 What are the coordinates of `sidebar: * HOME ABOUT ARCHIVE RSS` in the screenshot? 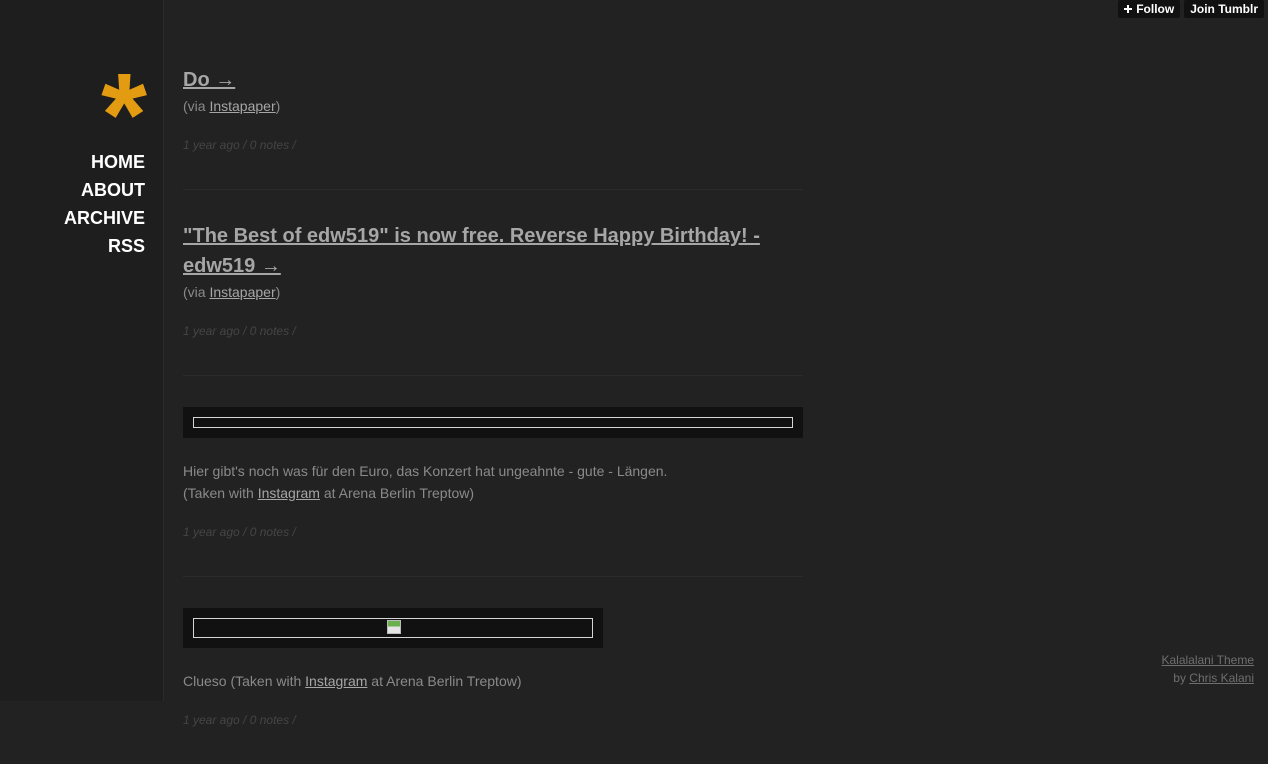 It's located at (82, 350).